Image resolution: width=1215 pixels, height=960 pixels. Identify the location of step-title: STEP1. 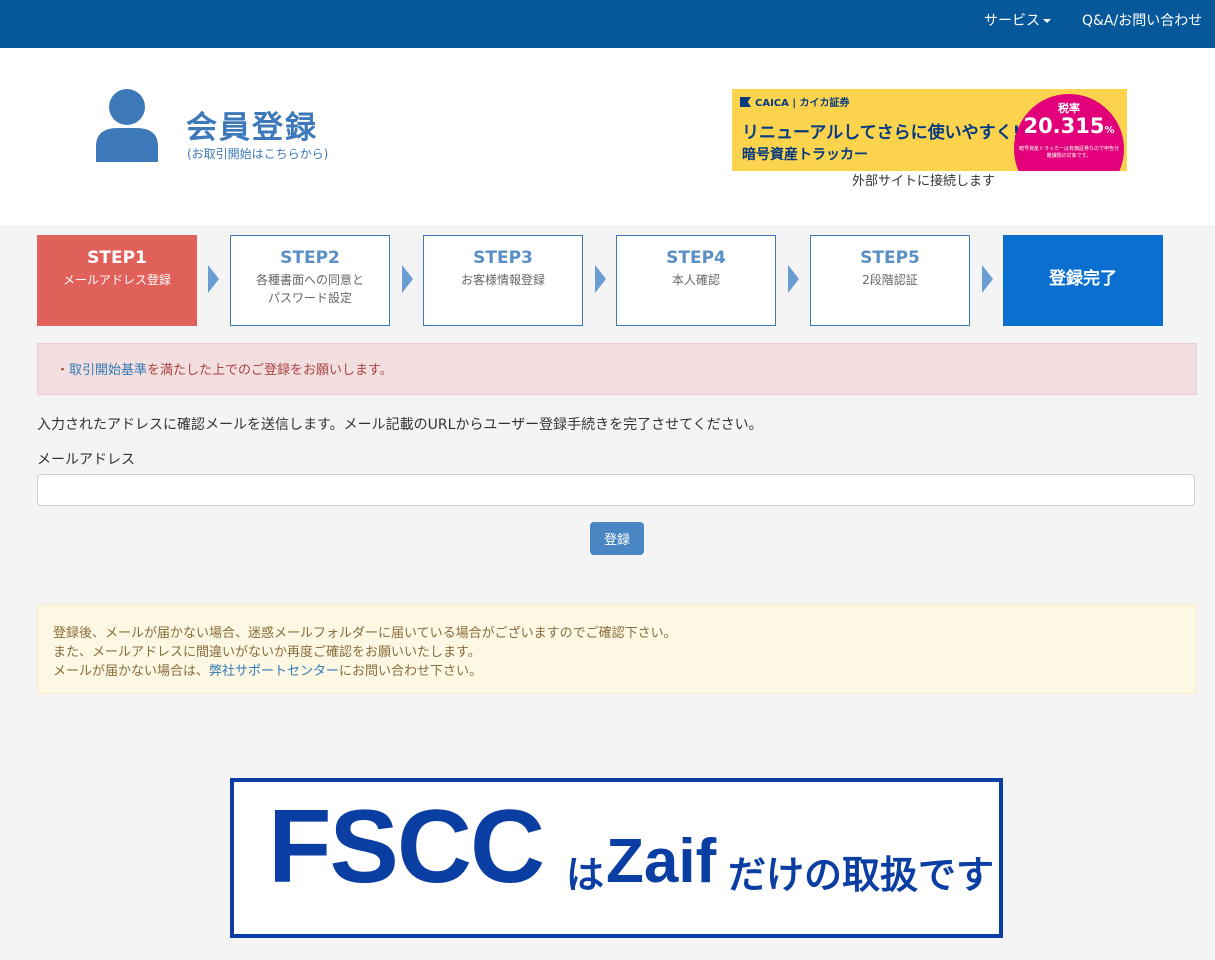
(117, 258).